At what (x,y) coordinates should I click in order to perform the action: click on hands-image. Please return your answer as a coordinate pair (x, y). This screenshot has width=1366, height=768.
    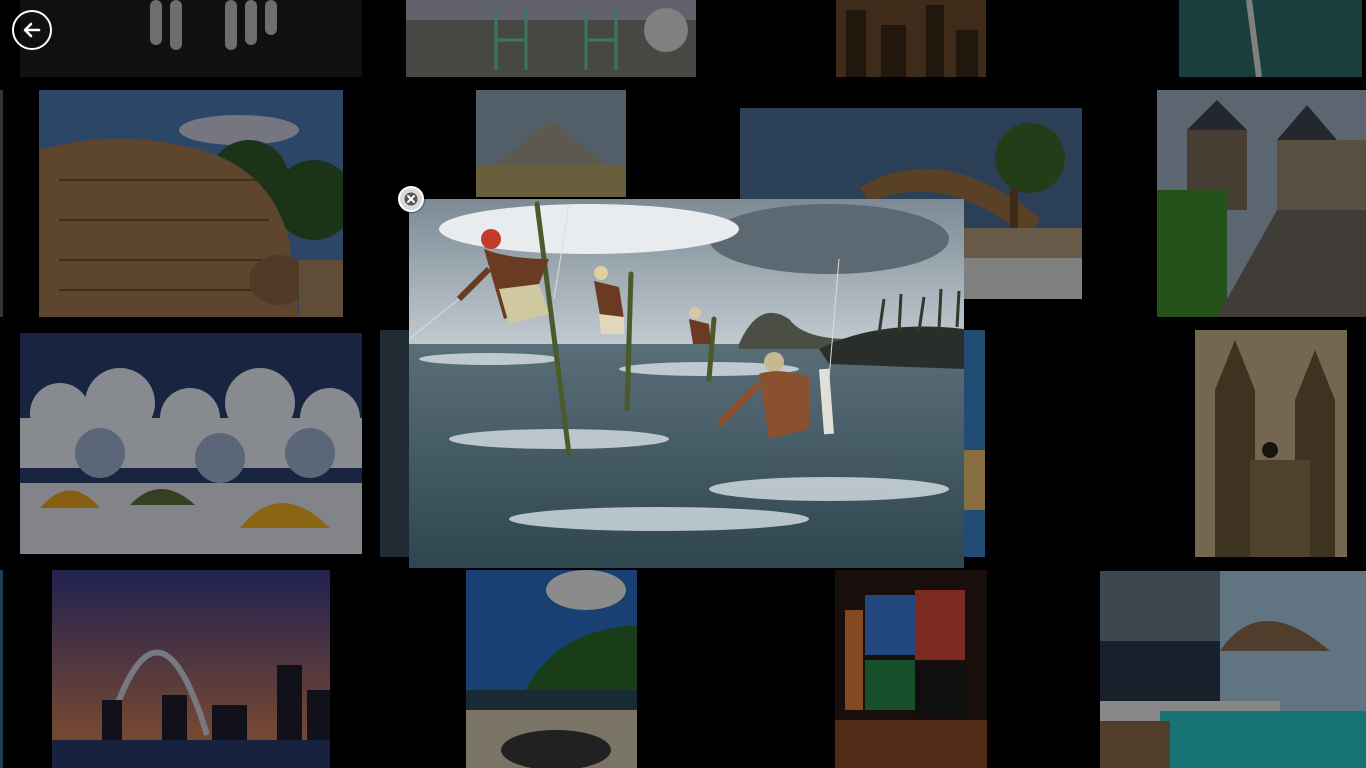
    Looking at the image, I should click on (191, 38).